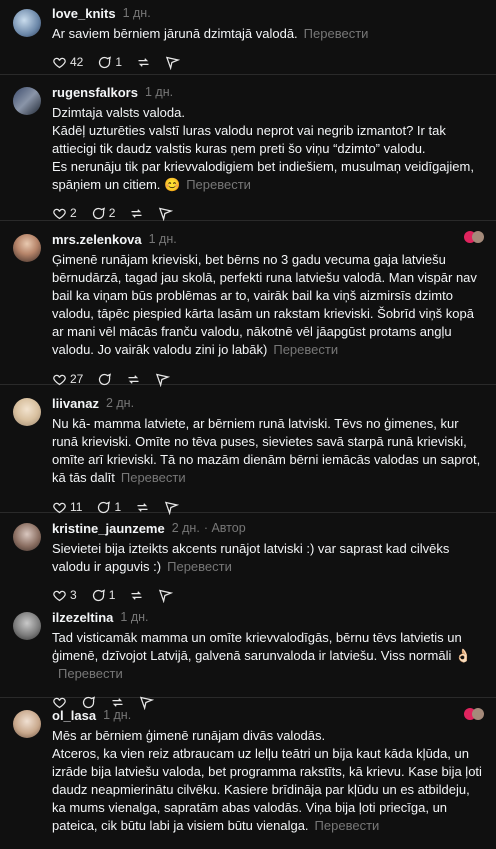  I want to click on like-button: 2, so click(64, 213).